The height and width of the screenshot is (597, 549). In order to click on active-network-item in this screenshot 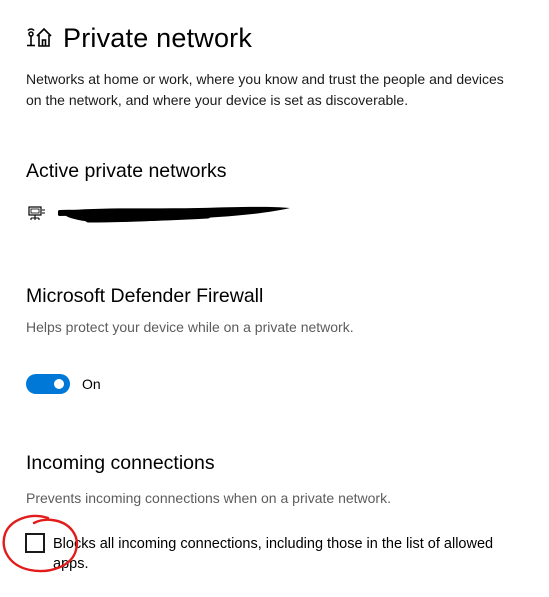, I will do `click(159, 214)`.